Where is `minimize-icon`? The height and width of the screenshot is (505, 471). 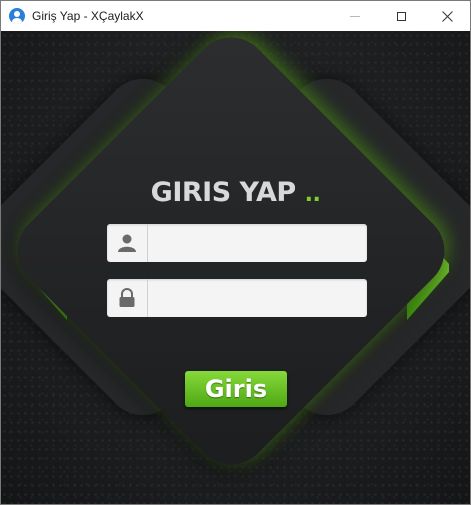
minimize-icon is located at coordinates (355, 16).